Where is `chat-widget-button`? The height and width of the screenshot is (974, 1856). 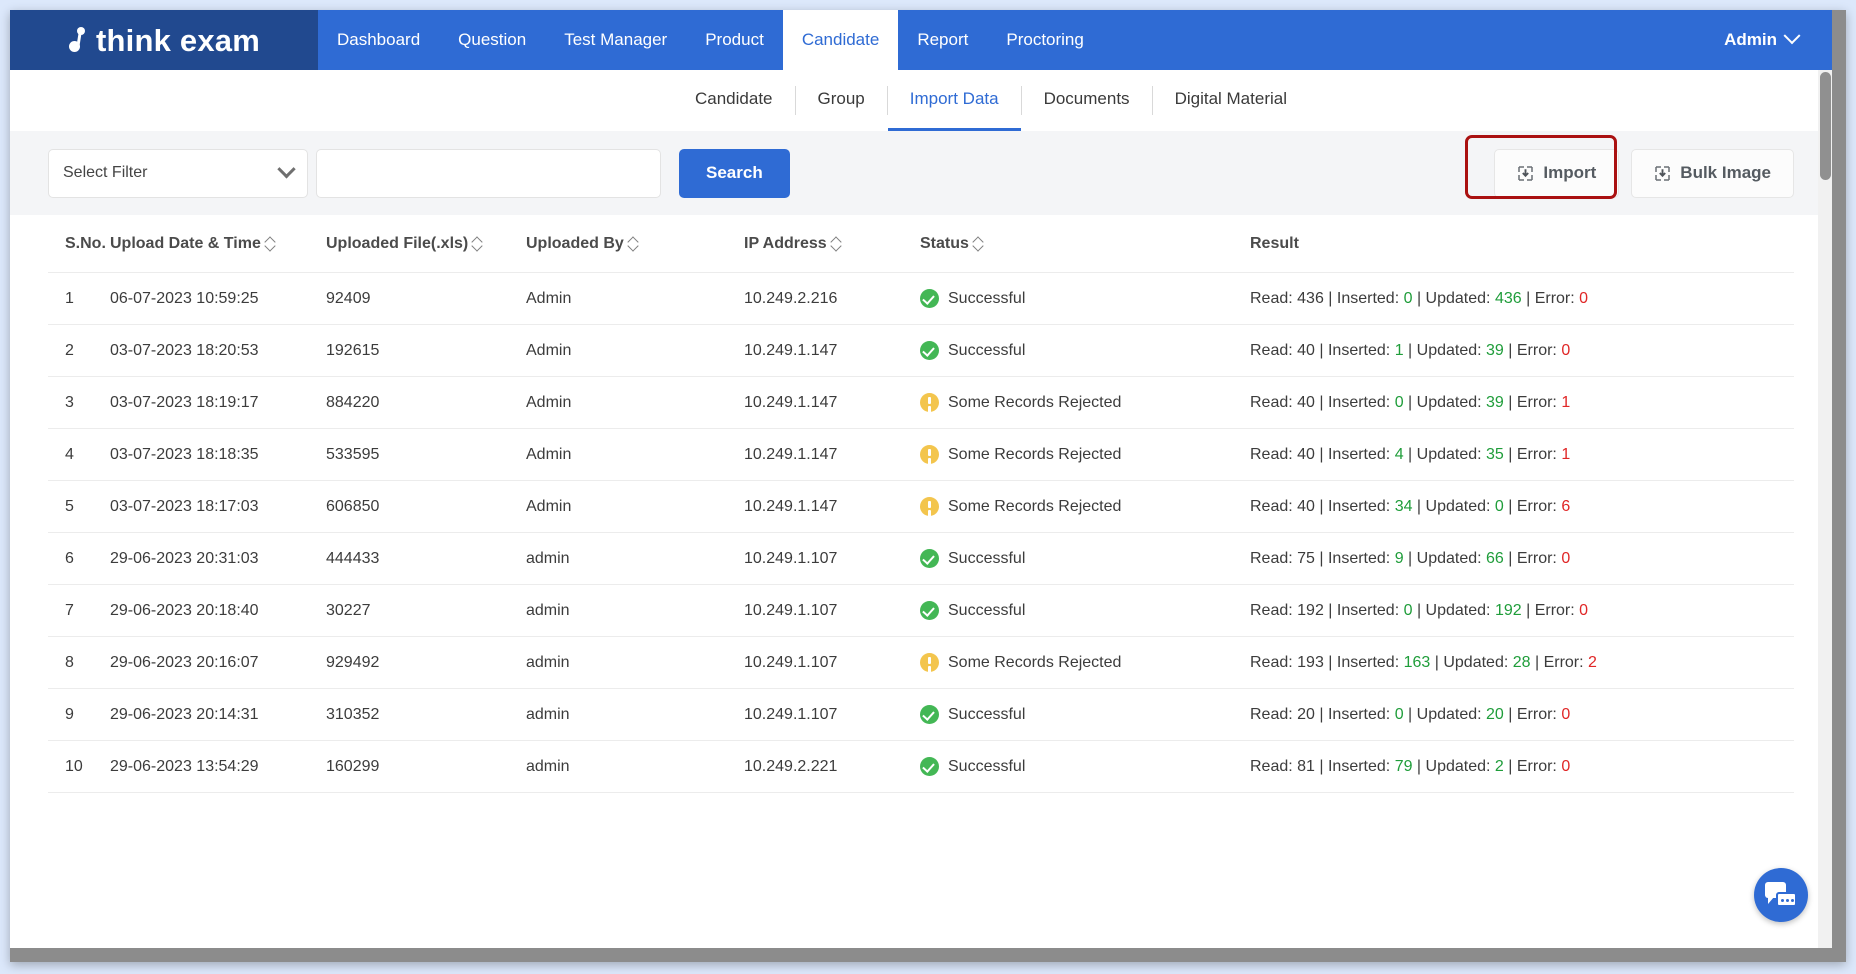 chat-widget-button is located at coordinates (1781, 895).